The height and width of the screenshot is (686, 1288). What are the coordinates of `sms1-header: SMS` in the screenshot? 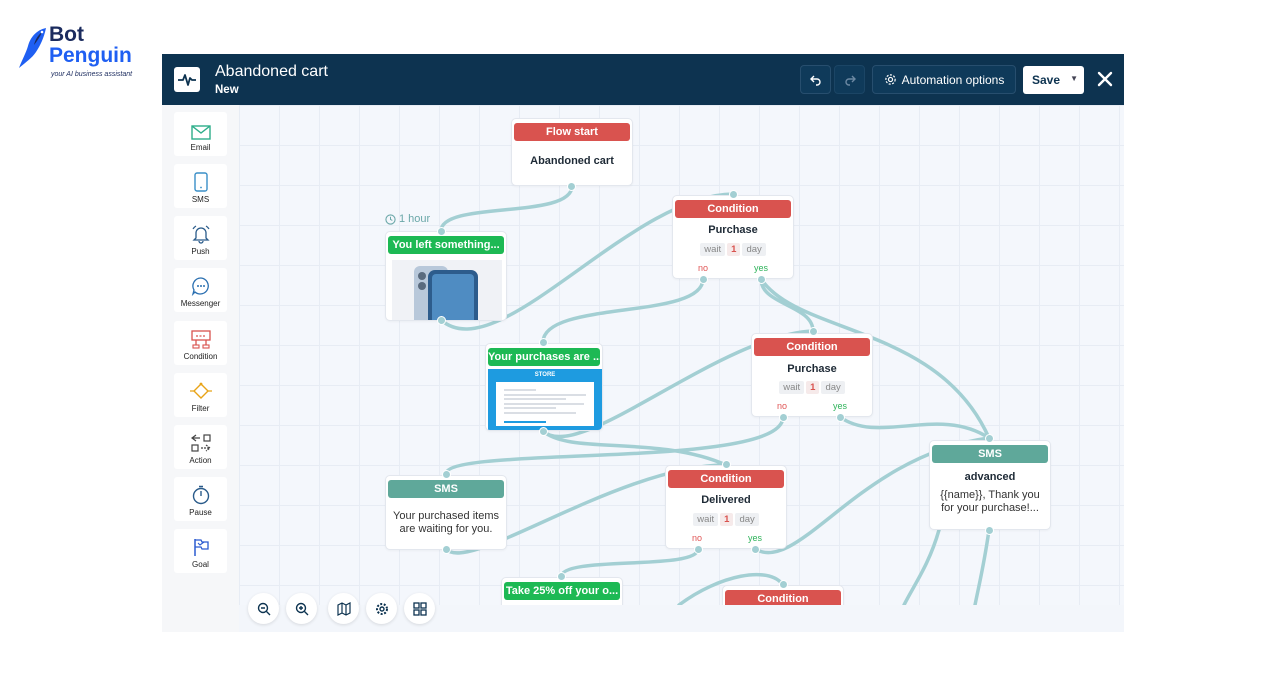 It's located at (446, 489).